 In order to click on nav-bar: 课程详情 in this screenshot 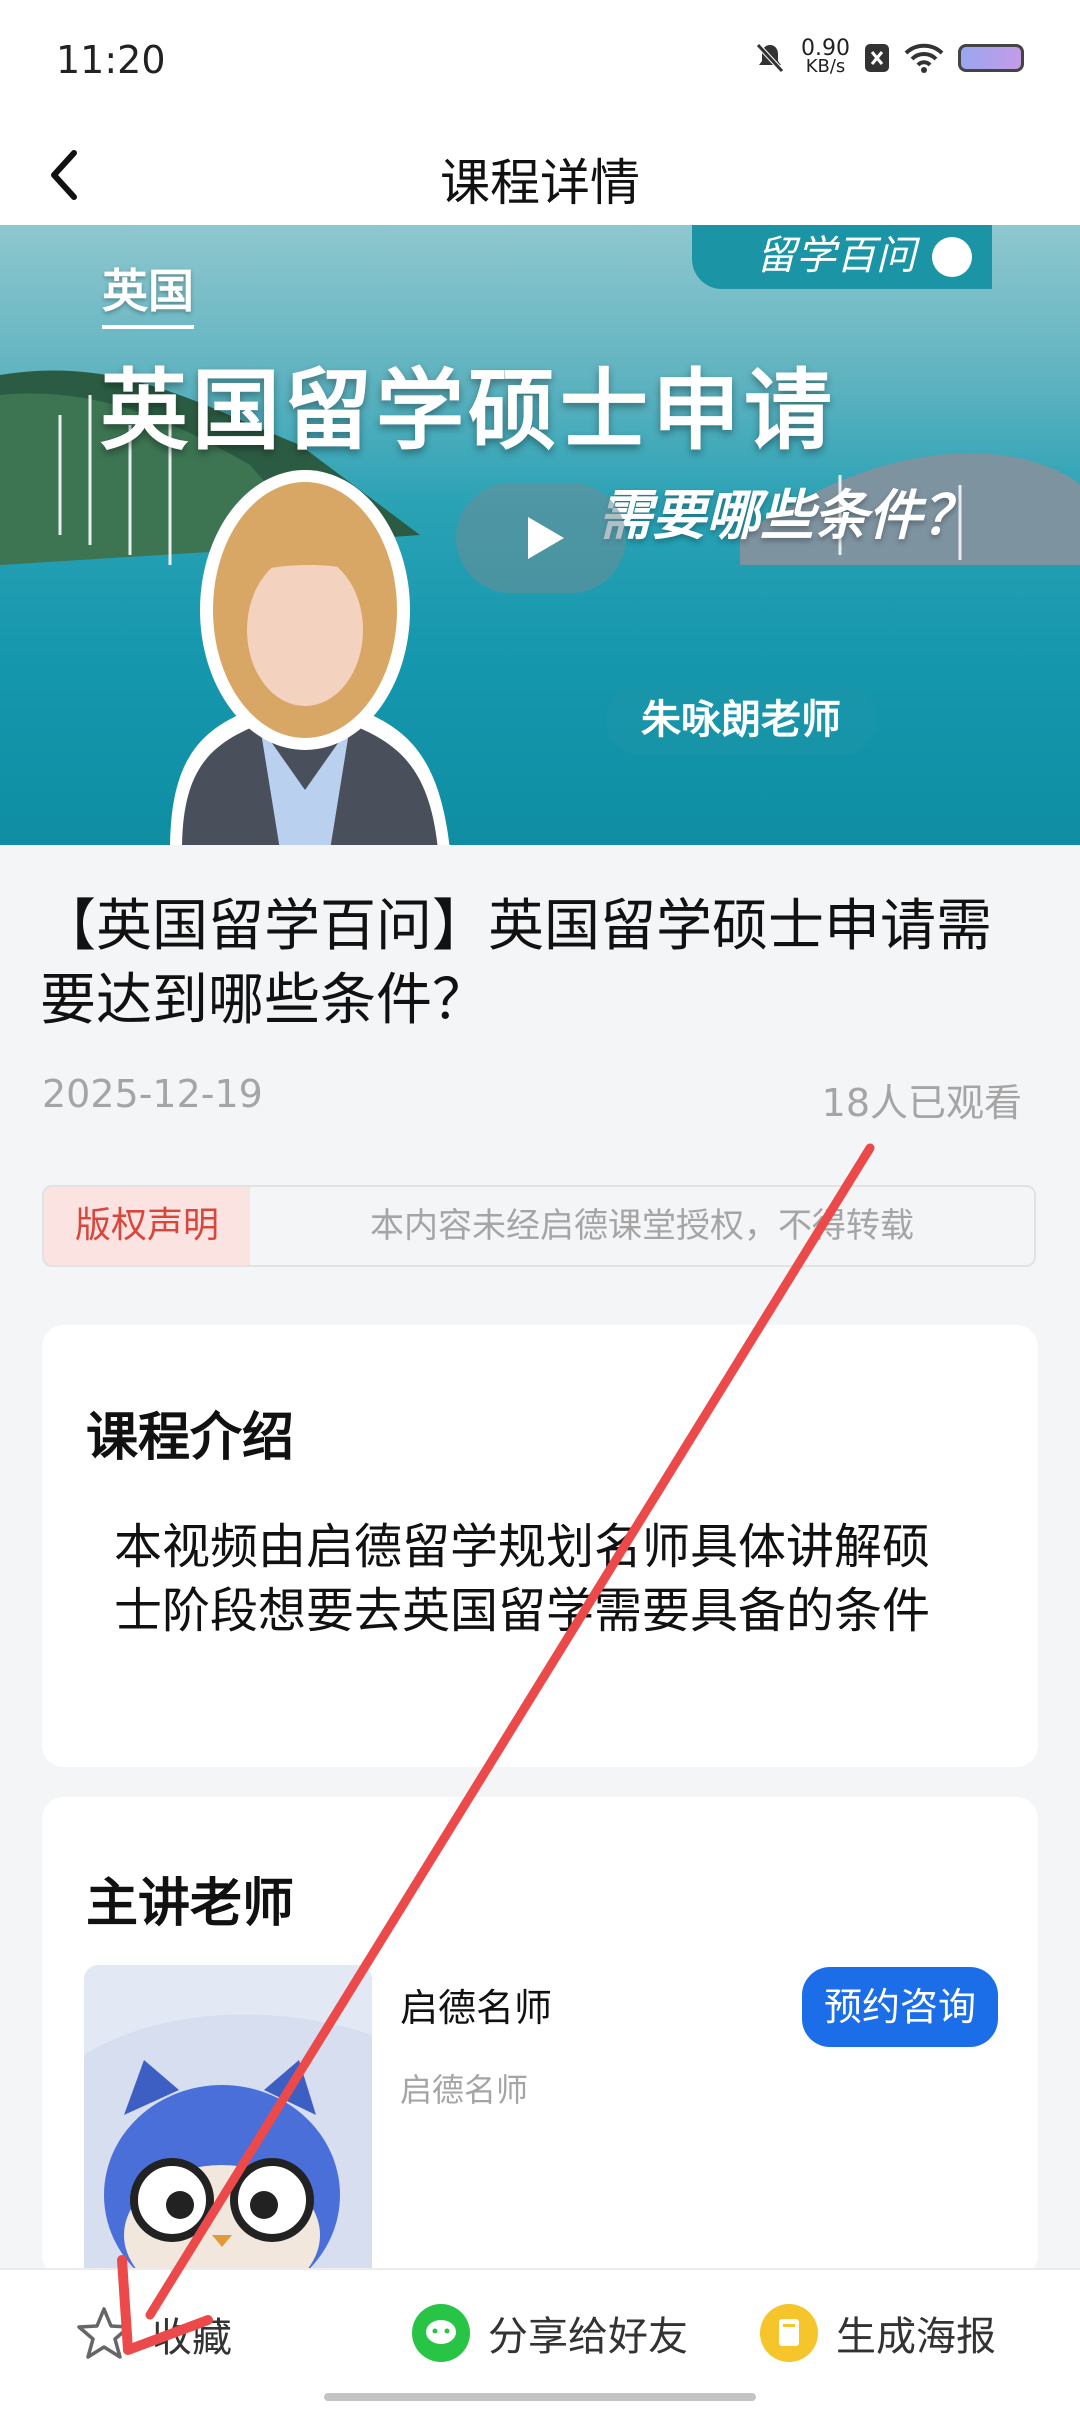, I will do `click(540, 175)`.